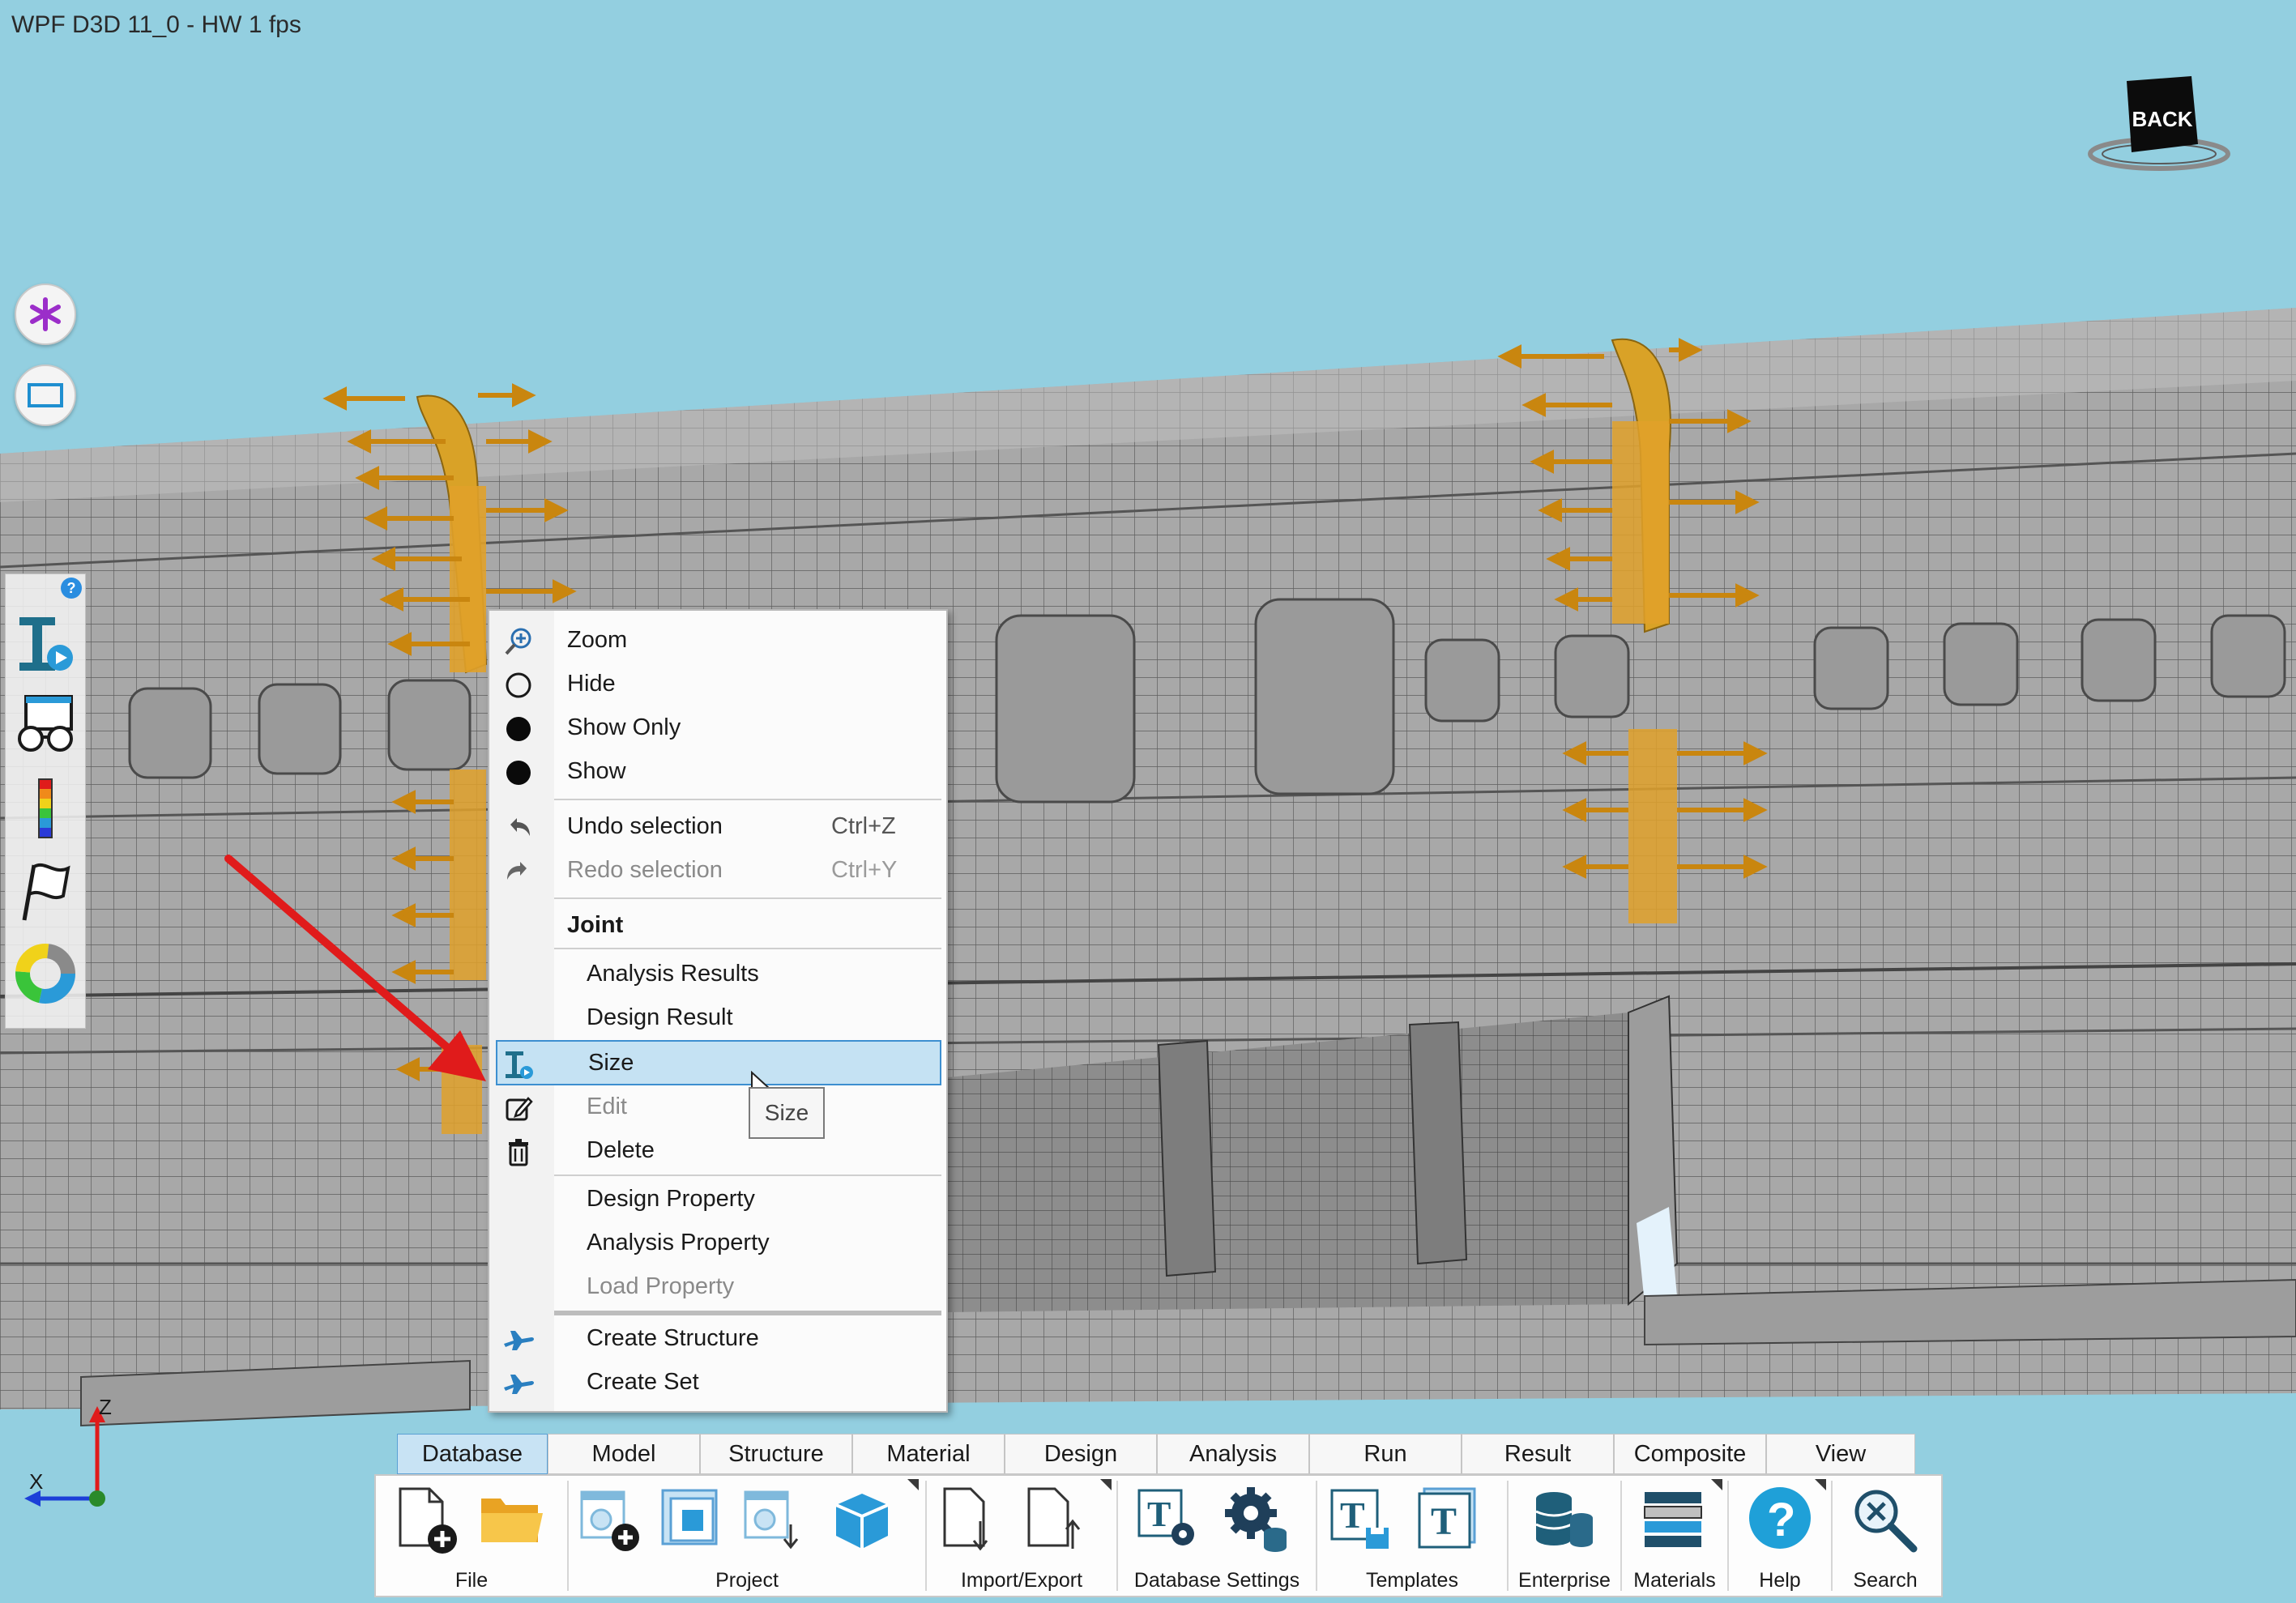  What do you see at coordinates (2163, 119) in the screenshot?
I see `view-cube-label: BACK` at bounding box center [2163, 119].